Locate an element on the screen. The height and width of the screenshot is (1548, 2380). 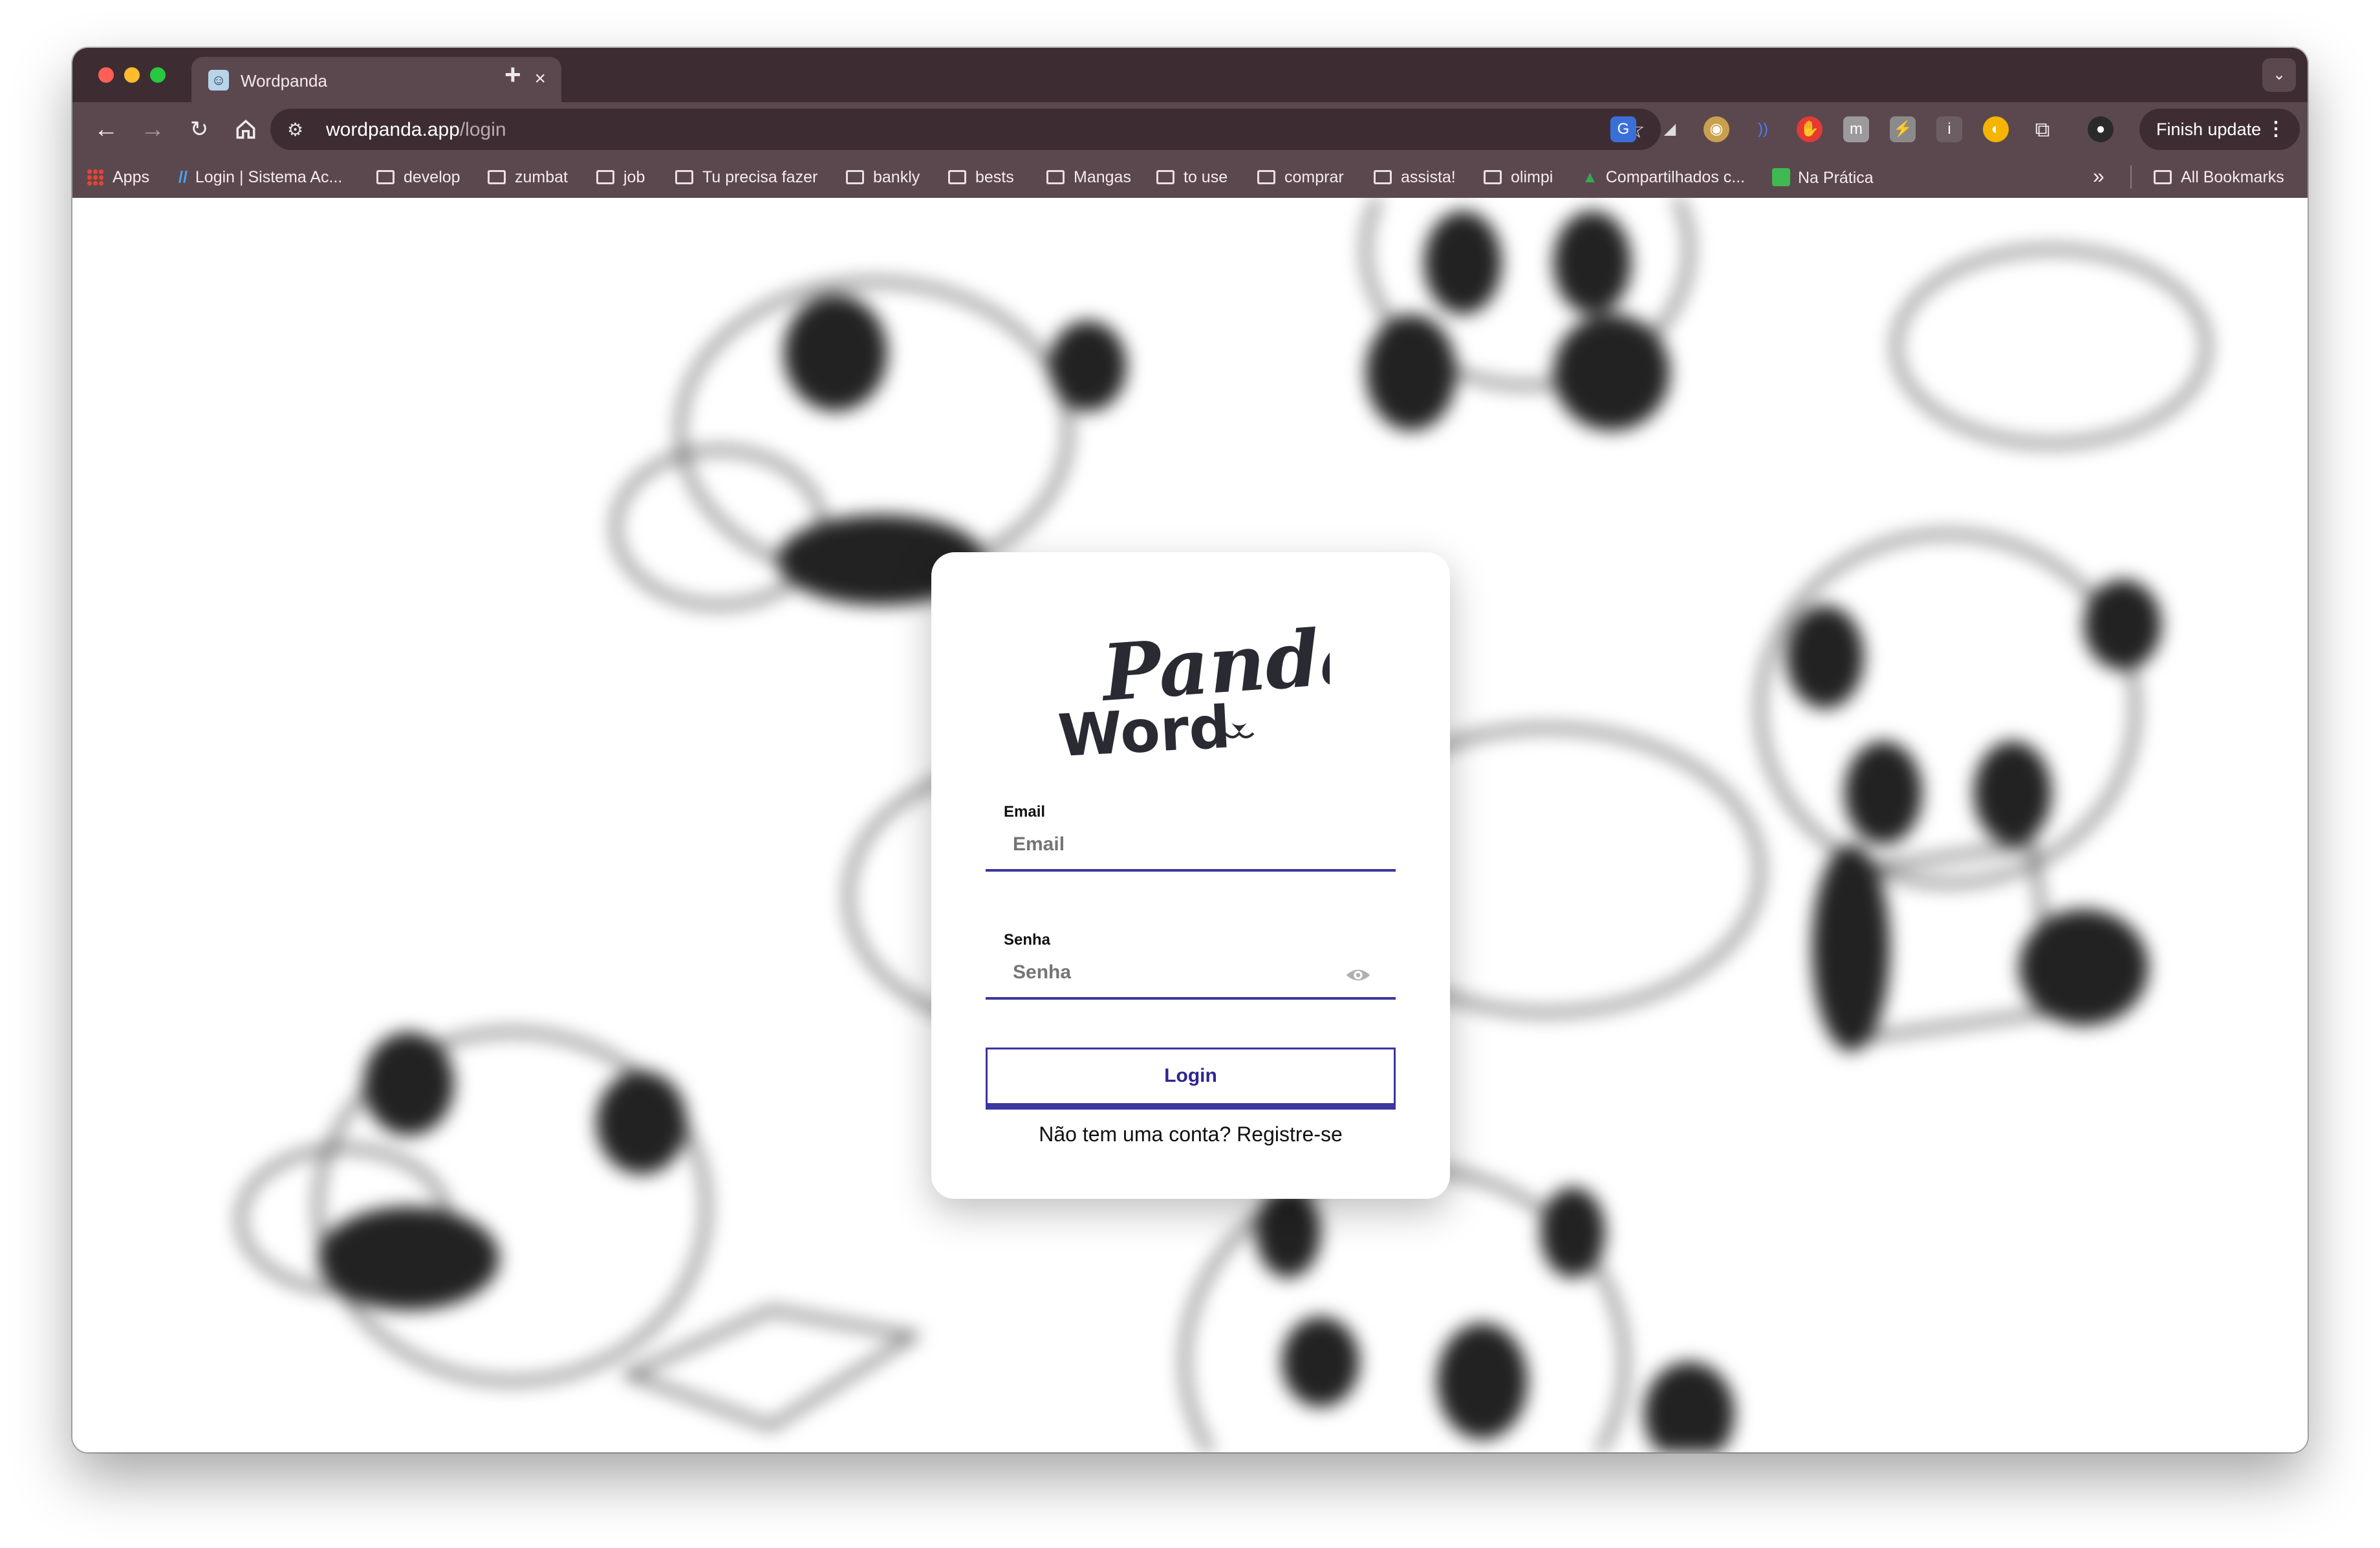
panda-nose-icon is located at coordinates (1239, 727).